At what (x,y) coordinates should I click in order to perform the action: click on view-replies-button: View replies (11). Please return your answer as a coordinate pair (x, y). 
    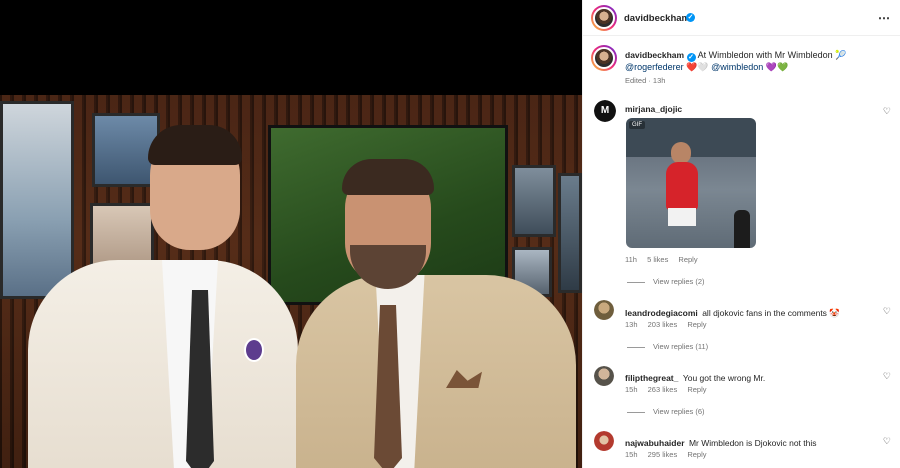
    Looking at the image, I should click on (667, 346).